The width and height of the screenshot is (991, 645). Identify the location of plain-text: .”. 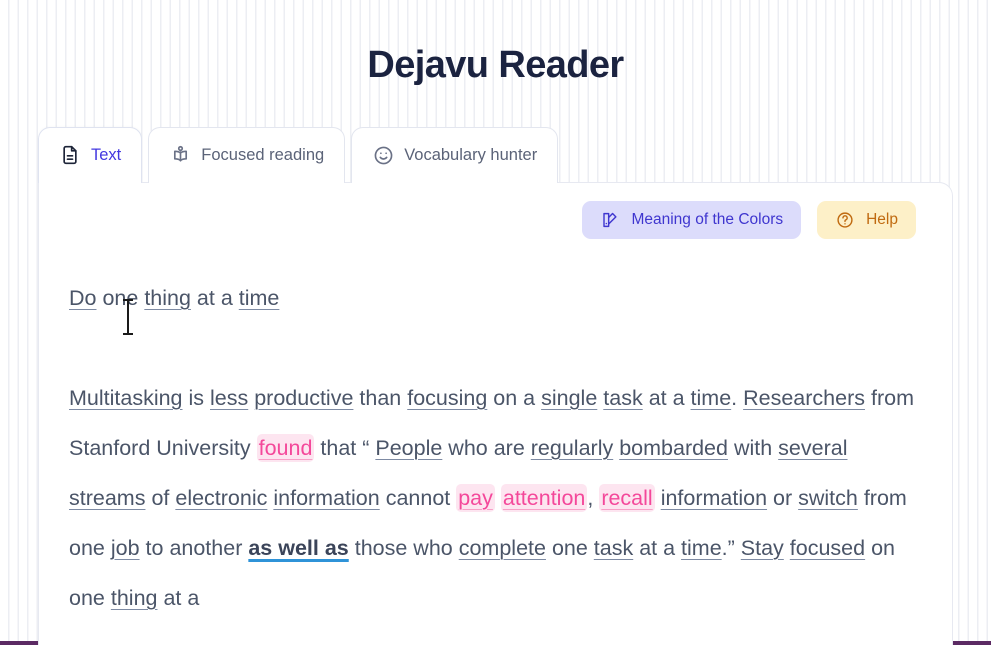
(731, 547).